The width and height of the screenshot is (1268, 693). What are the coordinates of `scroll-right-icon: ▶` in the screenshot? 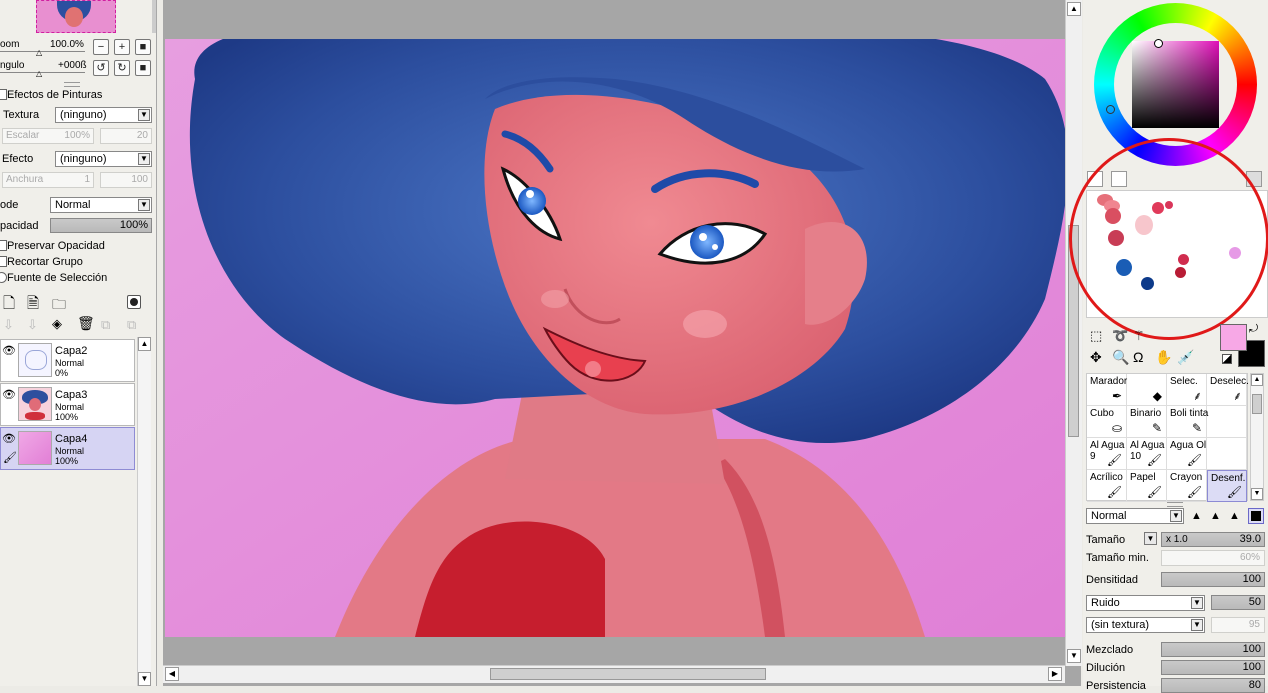 It's located at (1055, 674).